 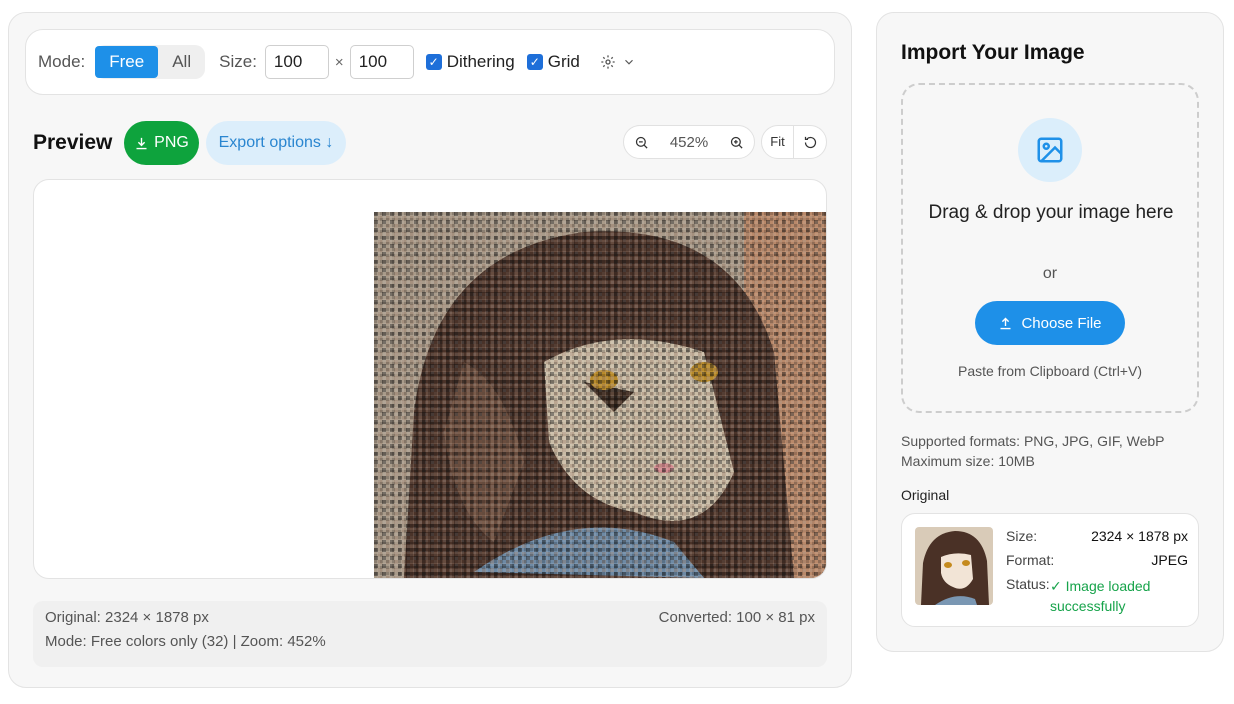 I want to click on dithering-checkbox: ✓ Dithering, so click(x=470, y=62).